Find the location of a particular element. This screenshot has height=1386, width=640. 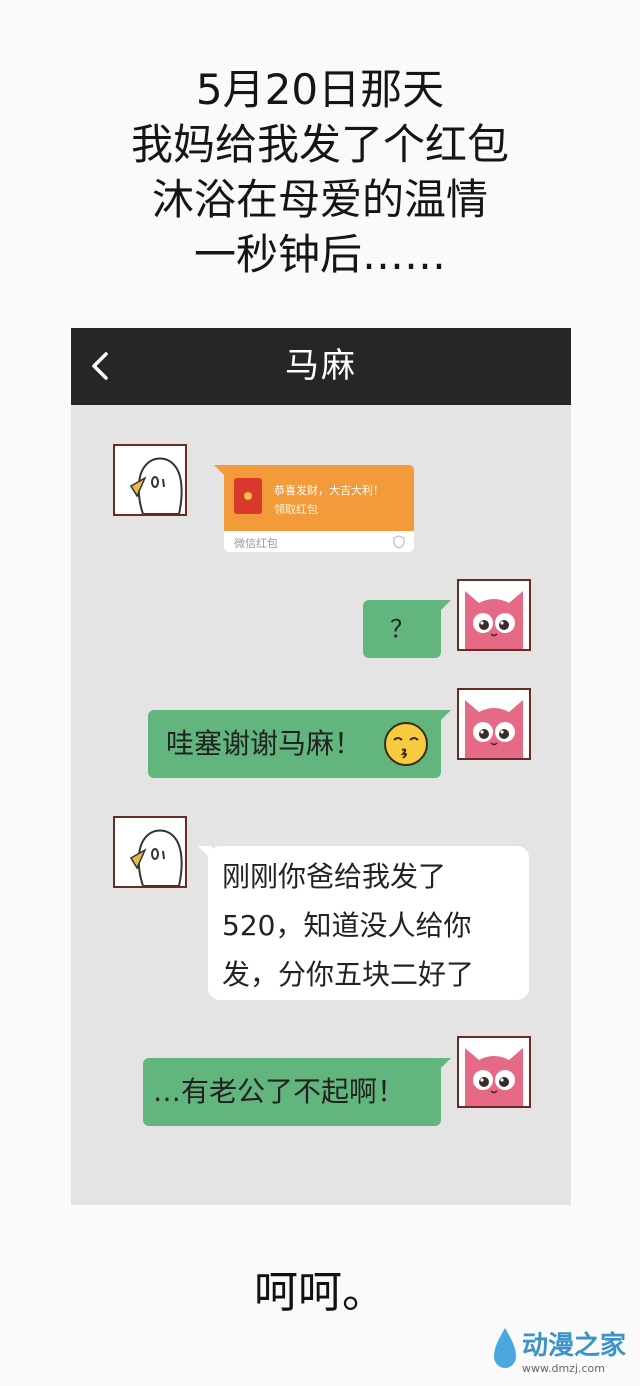

watermark-name: 动漫之家 is located at coordinates (573, 1346).